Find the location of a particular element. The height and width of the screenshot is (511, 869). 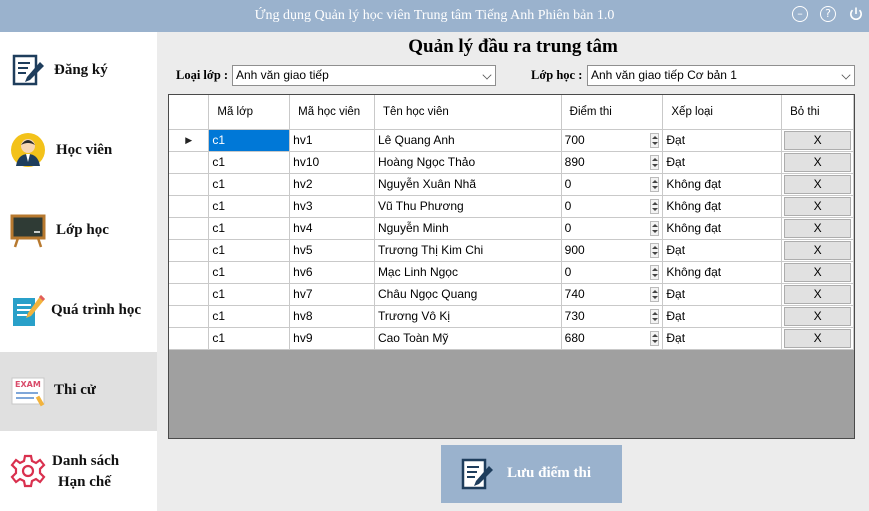

table-row: c1 hv6 Mạc Linh Ngọc 0 Không đạt X is located at coordinates (511, 272).